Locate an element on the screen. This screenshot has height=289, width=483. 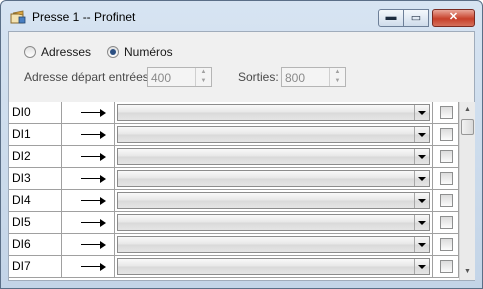
maximize-icon: ▭ is located at coordinates (416, 18).